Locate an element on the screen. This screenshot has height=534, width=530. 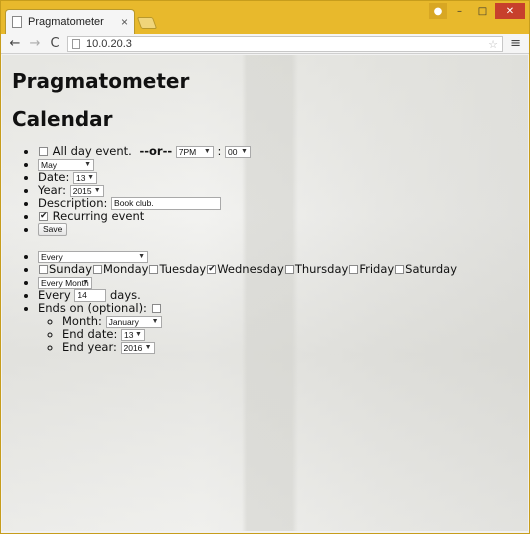
forward-button: → is located at coordinates (35, 44).